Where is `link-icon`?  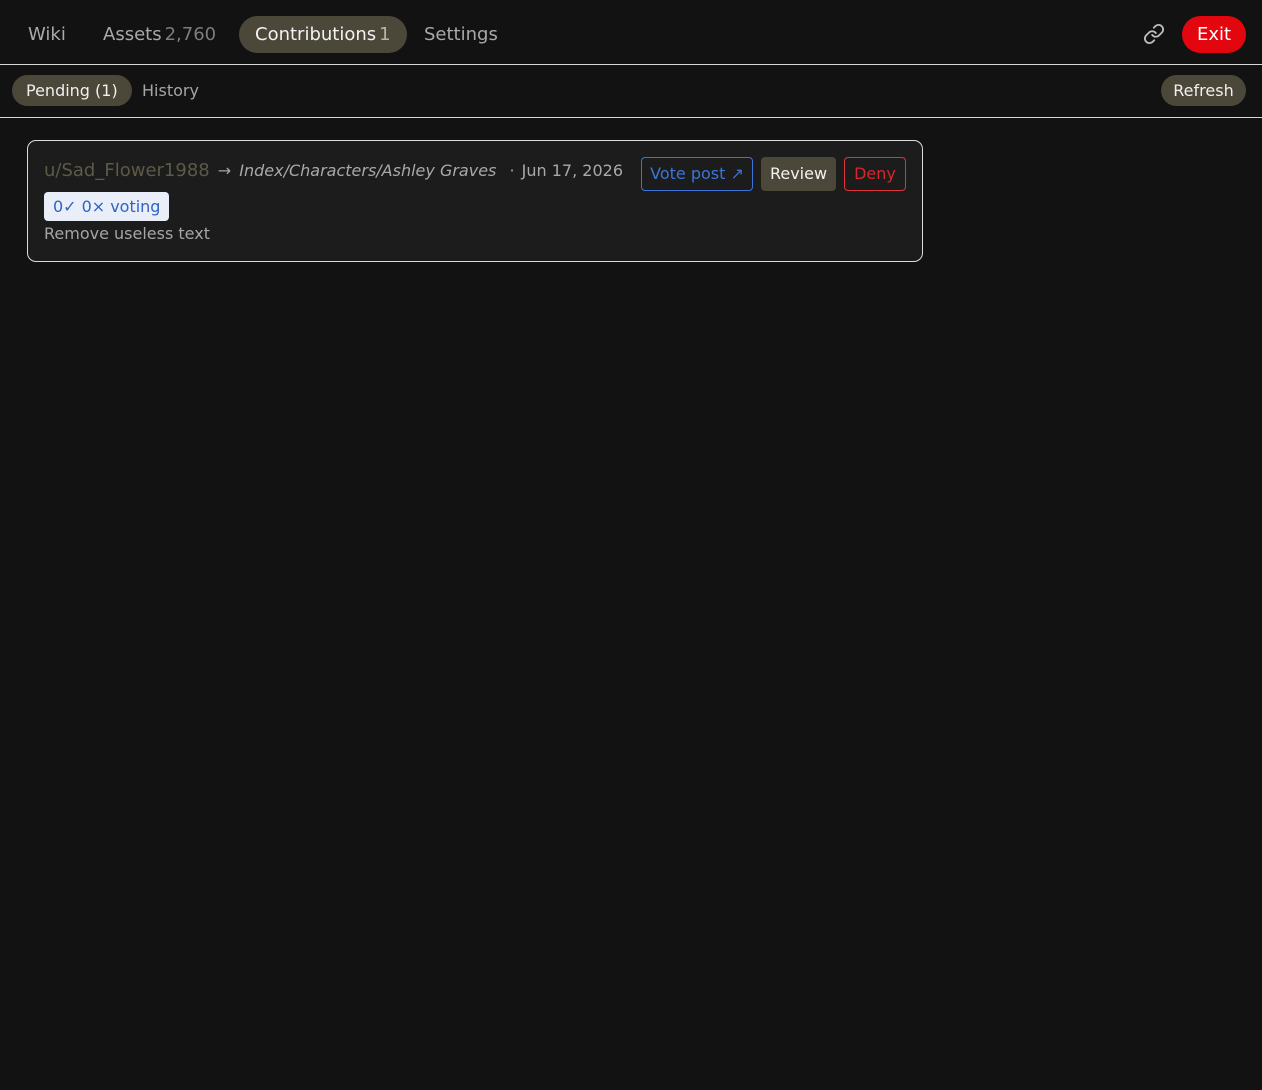 link-icon is located at coordinates (1154, 34).